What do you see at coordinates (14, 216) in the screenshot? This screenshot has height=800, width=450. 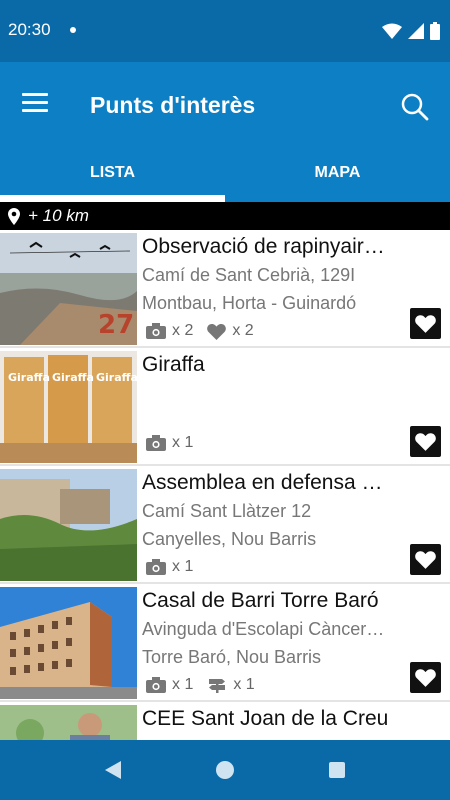 I see `map-pin-icon` at bounding box center [14, 216].